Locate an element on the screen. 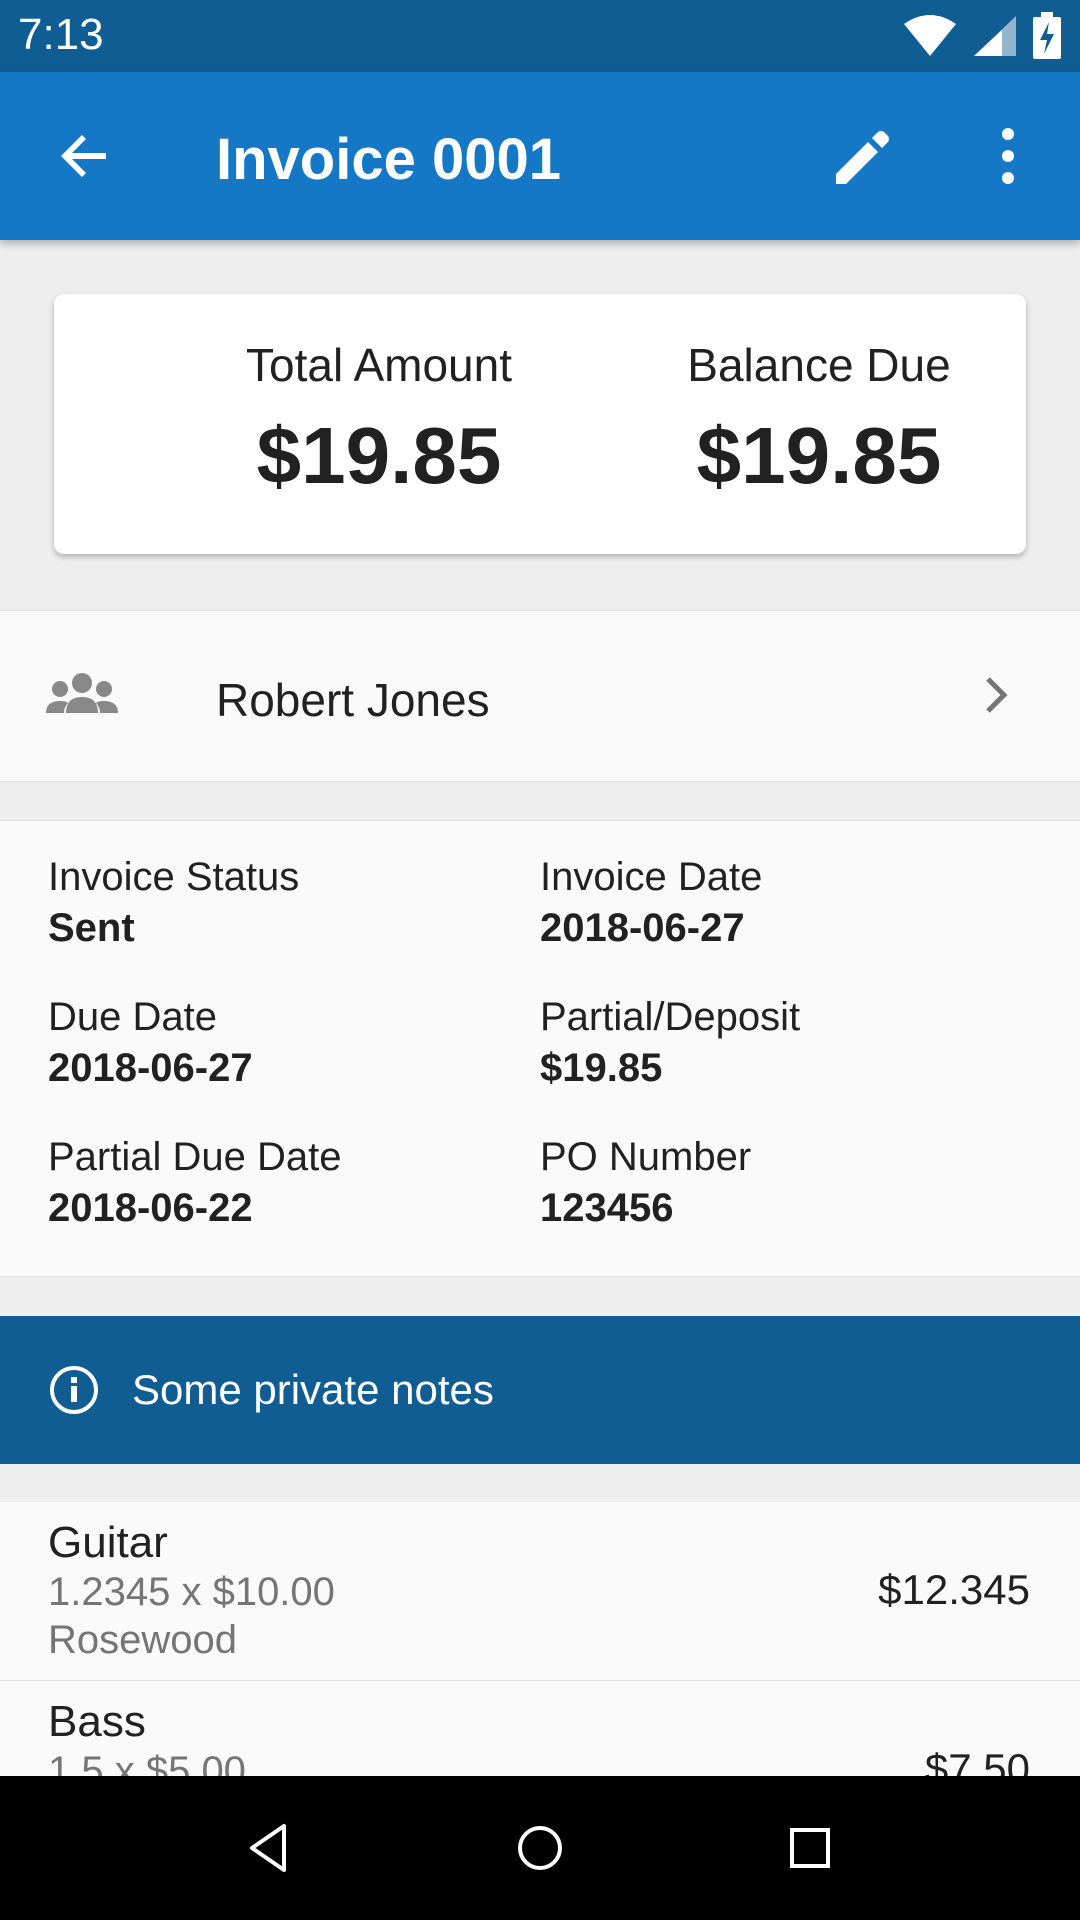 The width and height of the screenshot is (1080, 1920). system-nav-bar is located at coordinates (540, 1848).